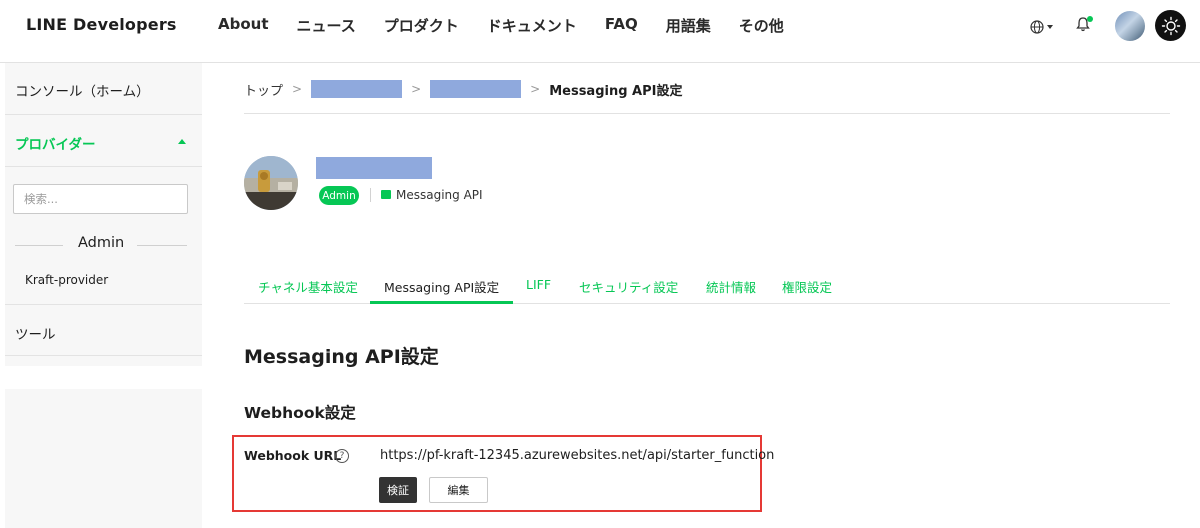 The image size is (1200, 528). I want to click on chevron-down-icon, so click(1050, 27).